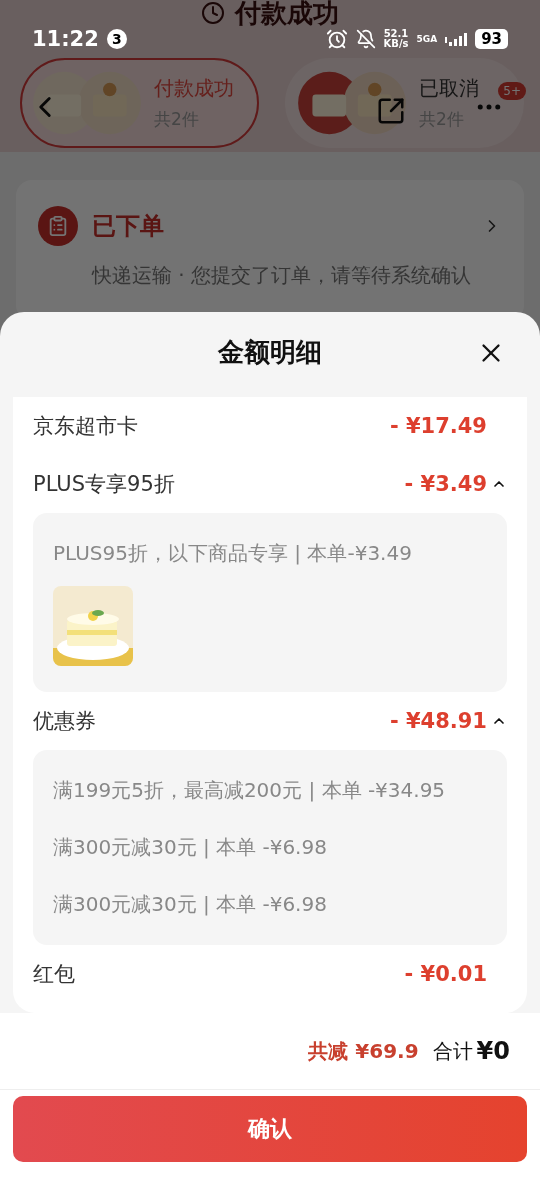 The width and height of the screenshot is (540, 1200). What do you see at coordinates (287, 13) in the screenshot?
I see `page-title: 付款成功` at bounding box center [287, 13].